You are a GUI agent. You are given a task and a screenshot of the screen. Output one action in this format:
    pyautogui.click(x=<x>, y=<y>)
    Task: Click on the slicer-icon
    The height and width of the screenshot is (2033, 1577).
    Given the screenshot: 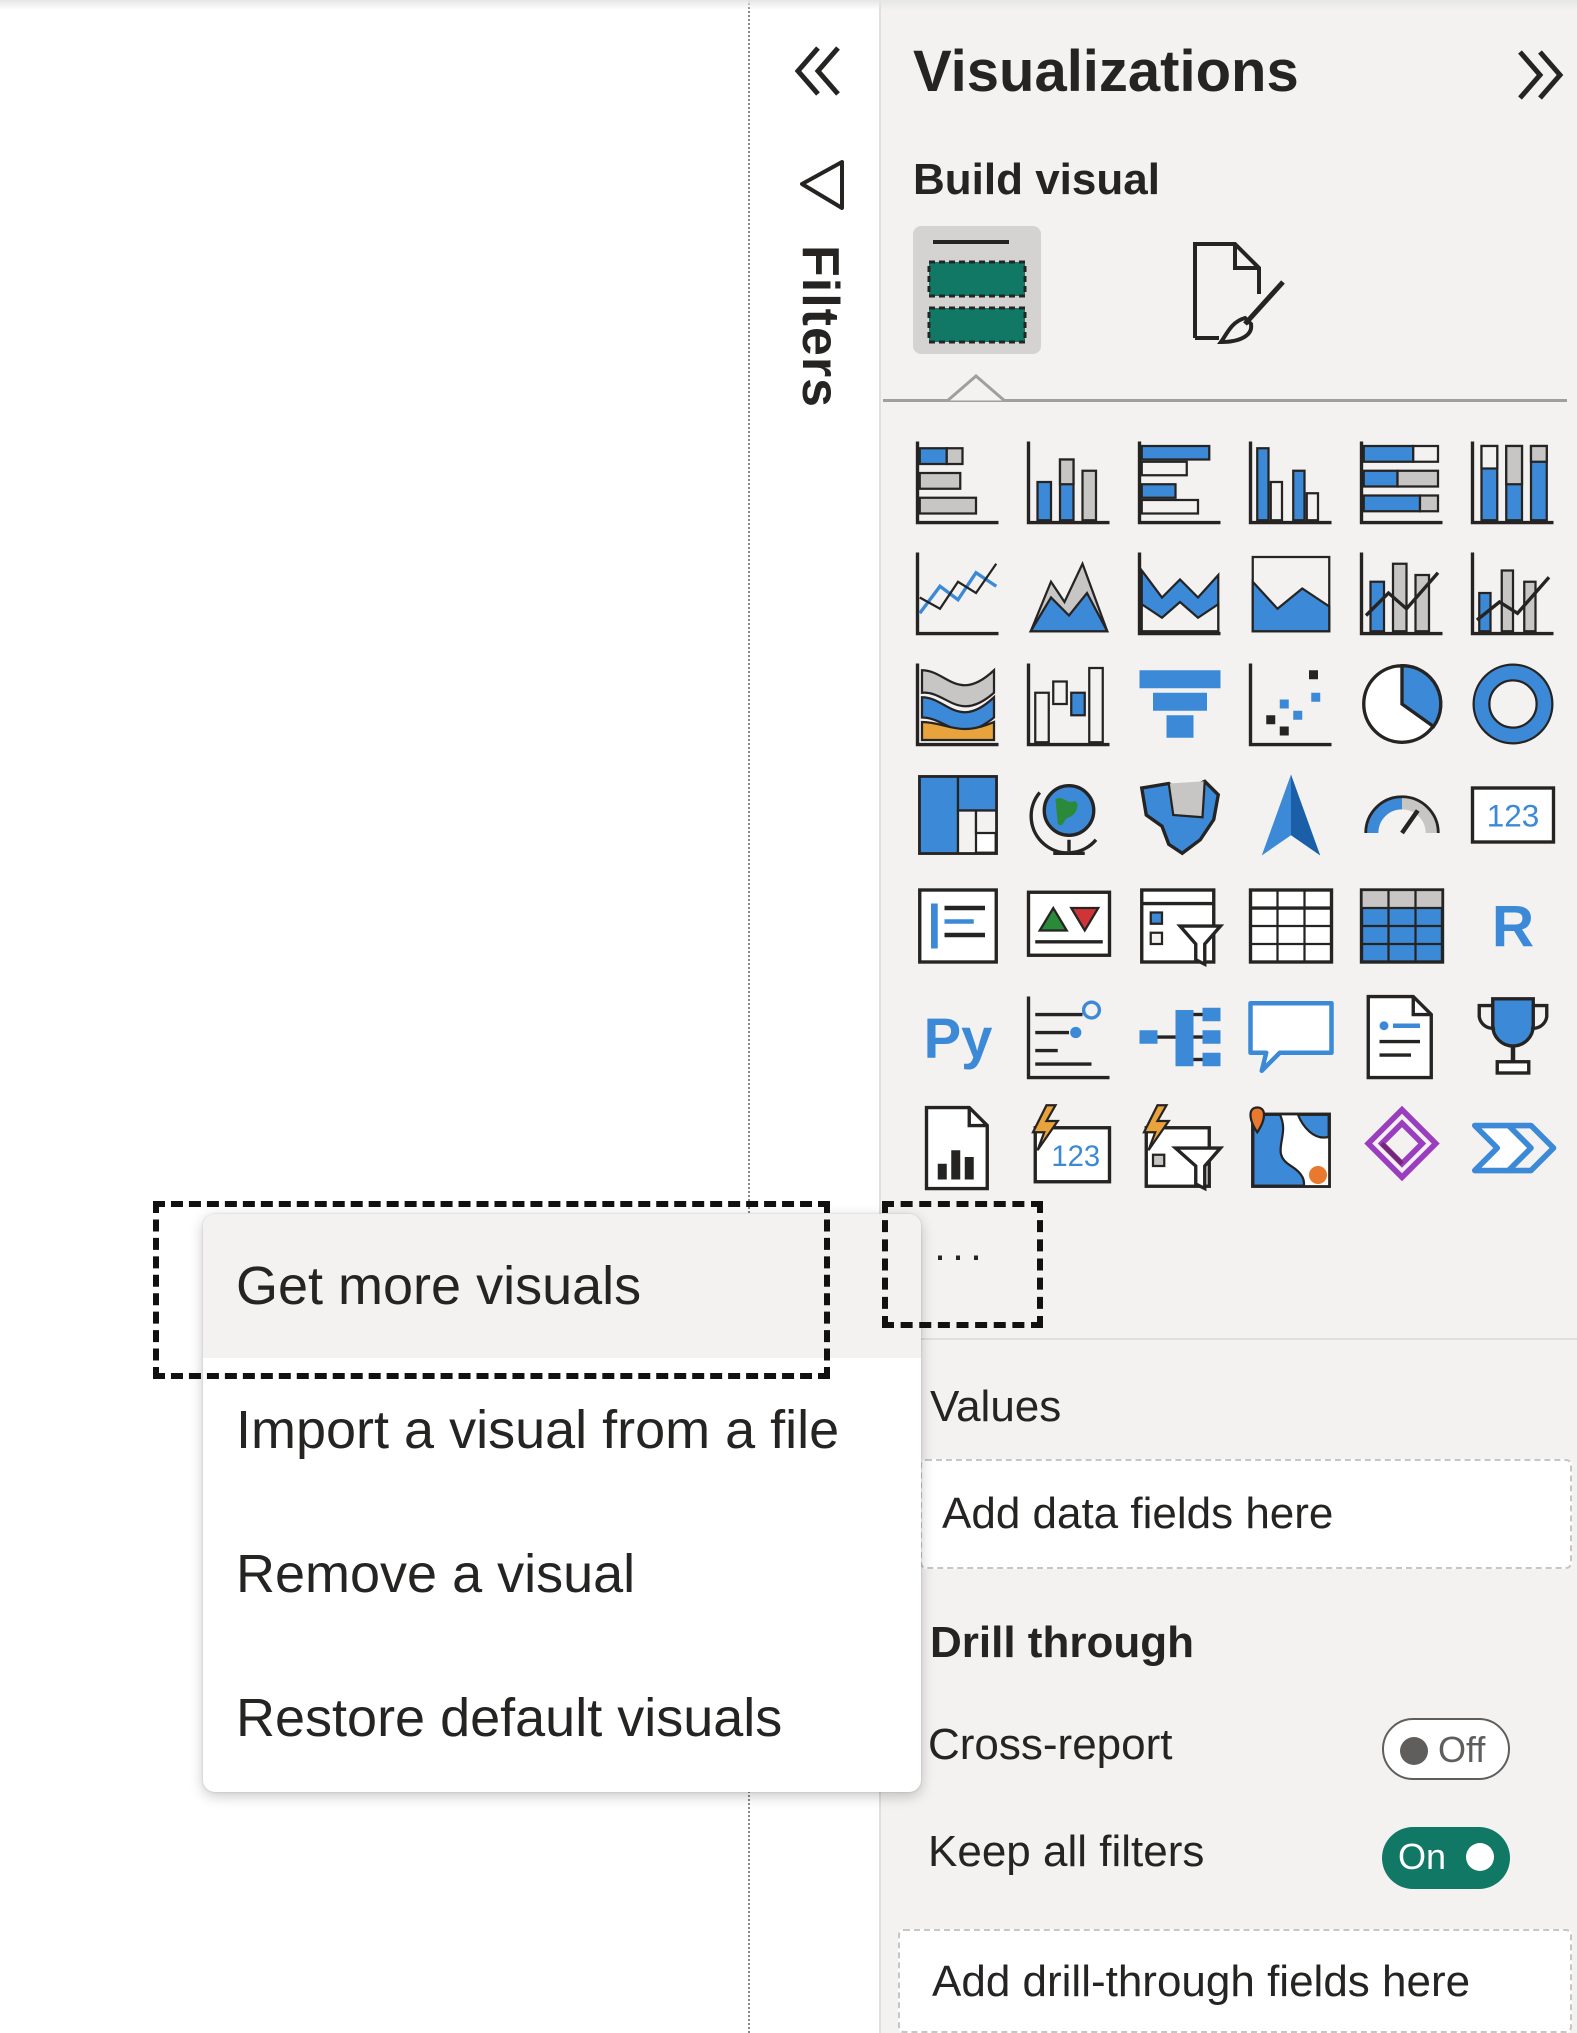 What is the action you would take?
    pyautogui.click(x=1180, y=926)
    